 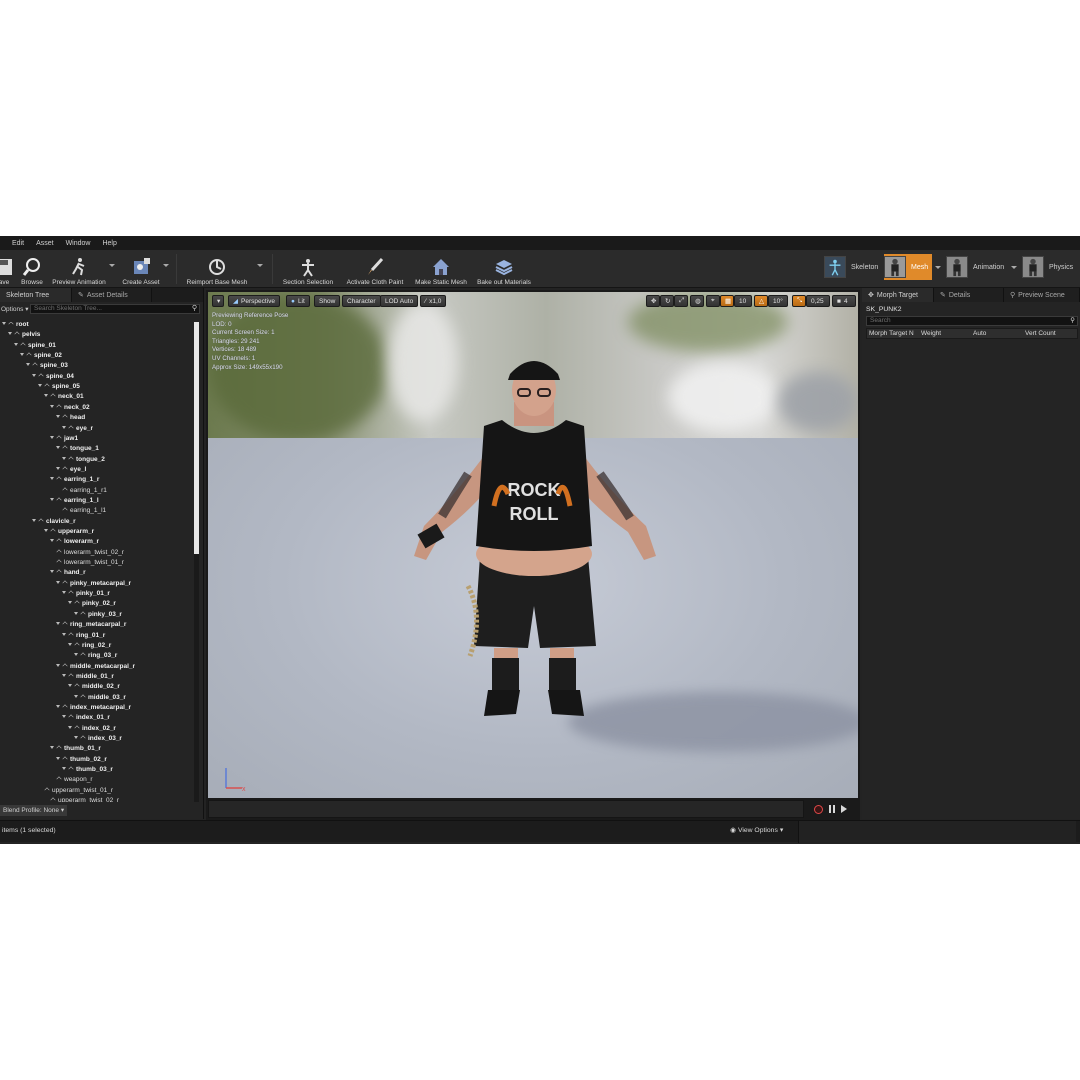 What do you see at coordinates (818, 301) in the screenshot?
I see `scale-snap-dropdown: 0,25` at bounding box center [818, 301].